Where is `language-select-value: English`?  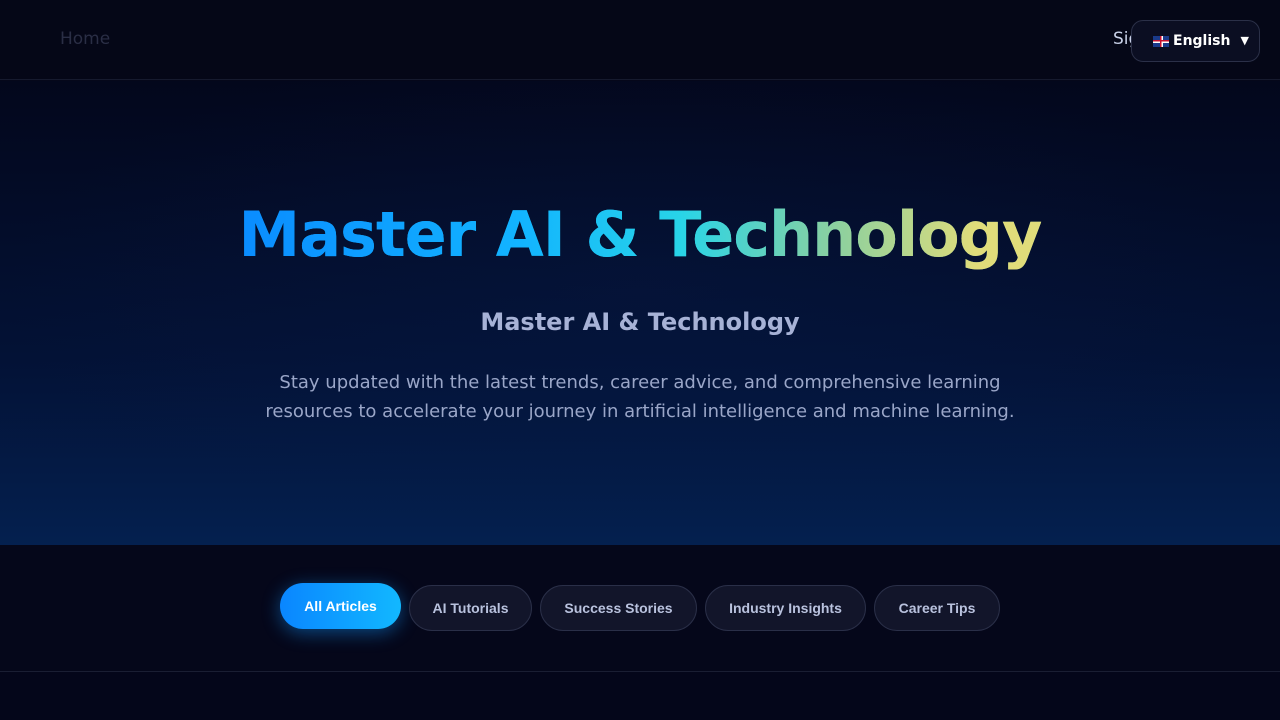 language-select-value: English is located at coordinates (1202, 41).